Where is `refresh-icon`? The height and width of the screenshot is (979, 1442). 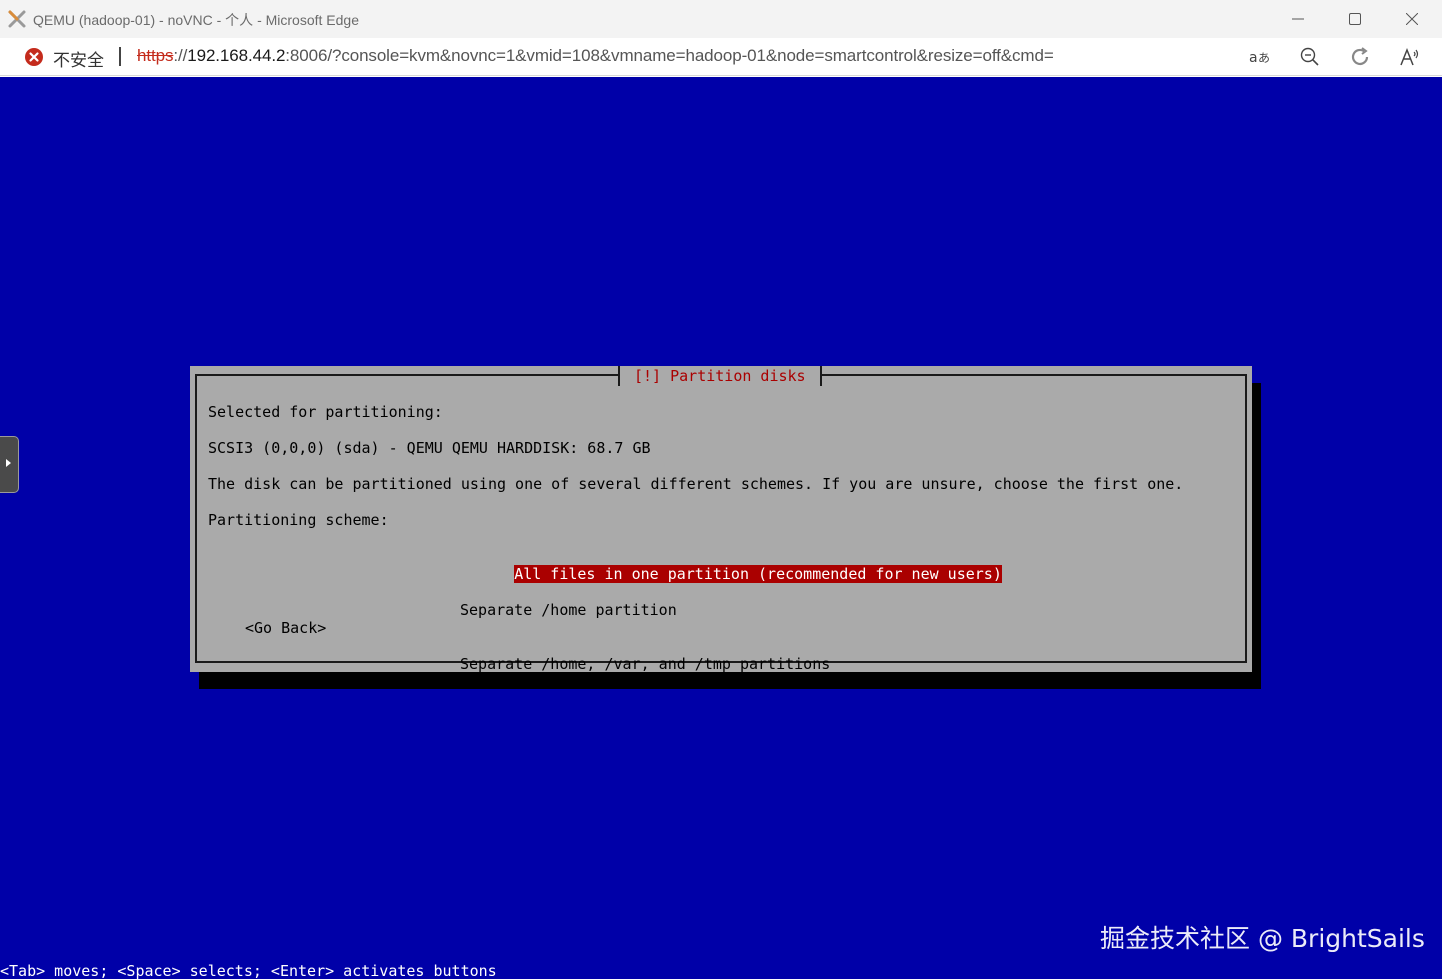
refresh-icon is located at coordinates (1360, 57).